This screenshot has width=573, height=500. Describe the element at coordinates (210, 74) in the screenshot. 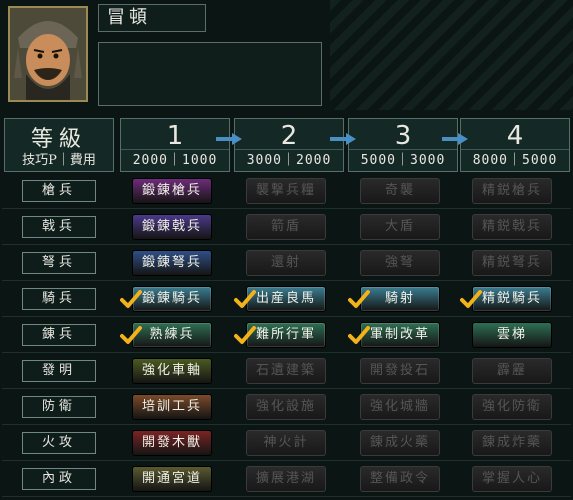

I see `description-box` at that location.